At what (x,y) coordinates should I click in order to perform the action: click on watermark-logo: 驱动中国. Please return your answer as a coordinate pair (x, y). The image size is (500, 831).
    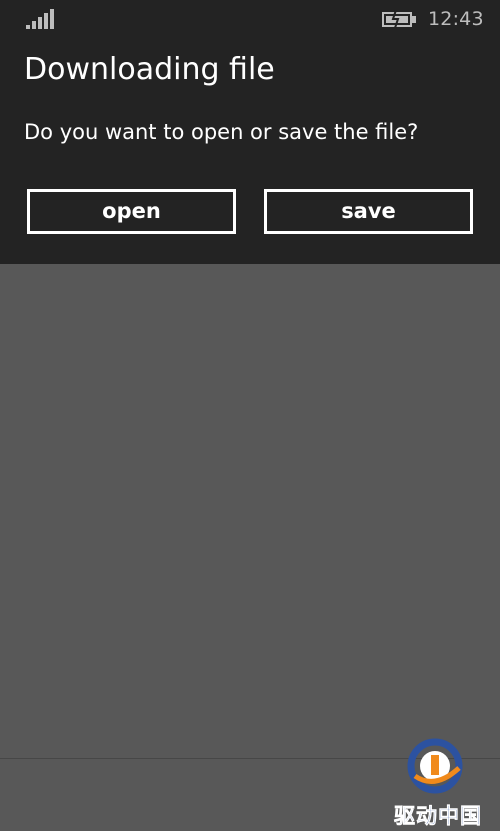
    Looking at the image, I should click on (438, 782).